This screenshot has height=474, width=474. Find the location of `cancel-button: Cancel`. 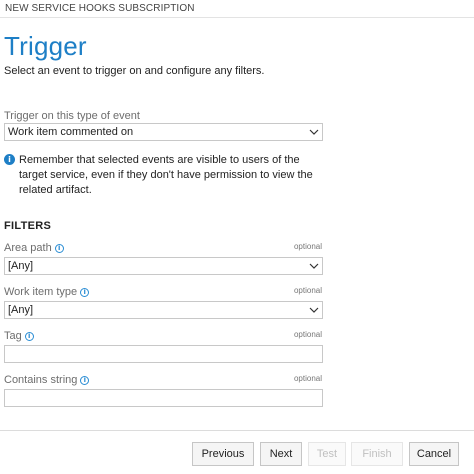

cancel-button: Cancel is located at coordinates (434, 454).